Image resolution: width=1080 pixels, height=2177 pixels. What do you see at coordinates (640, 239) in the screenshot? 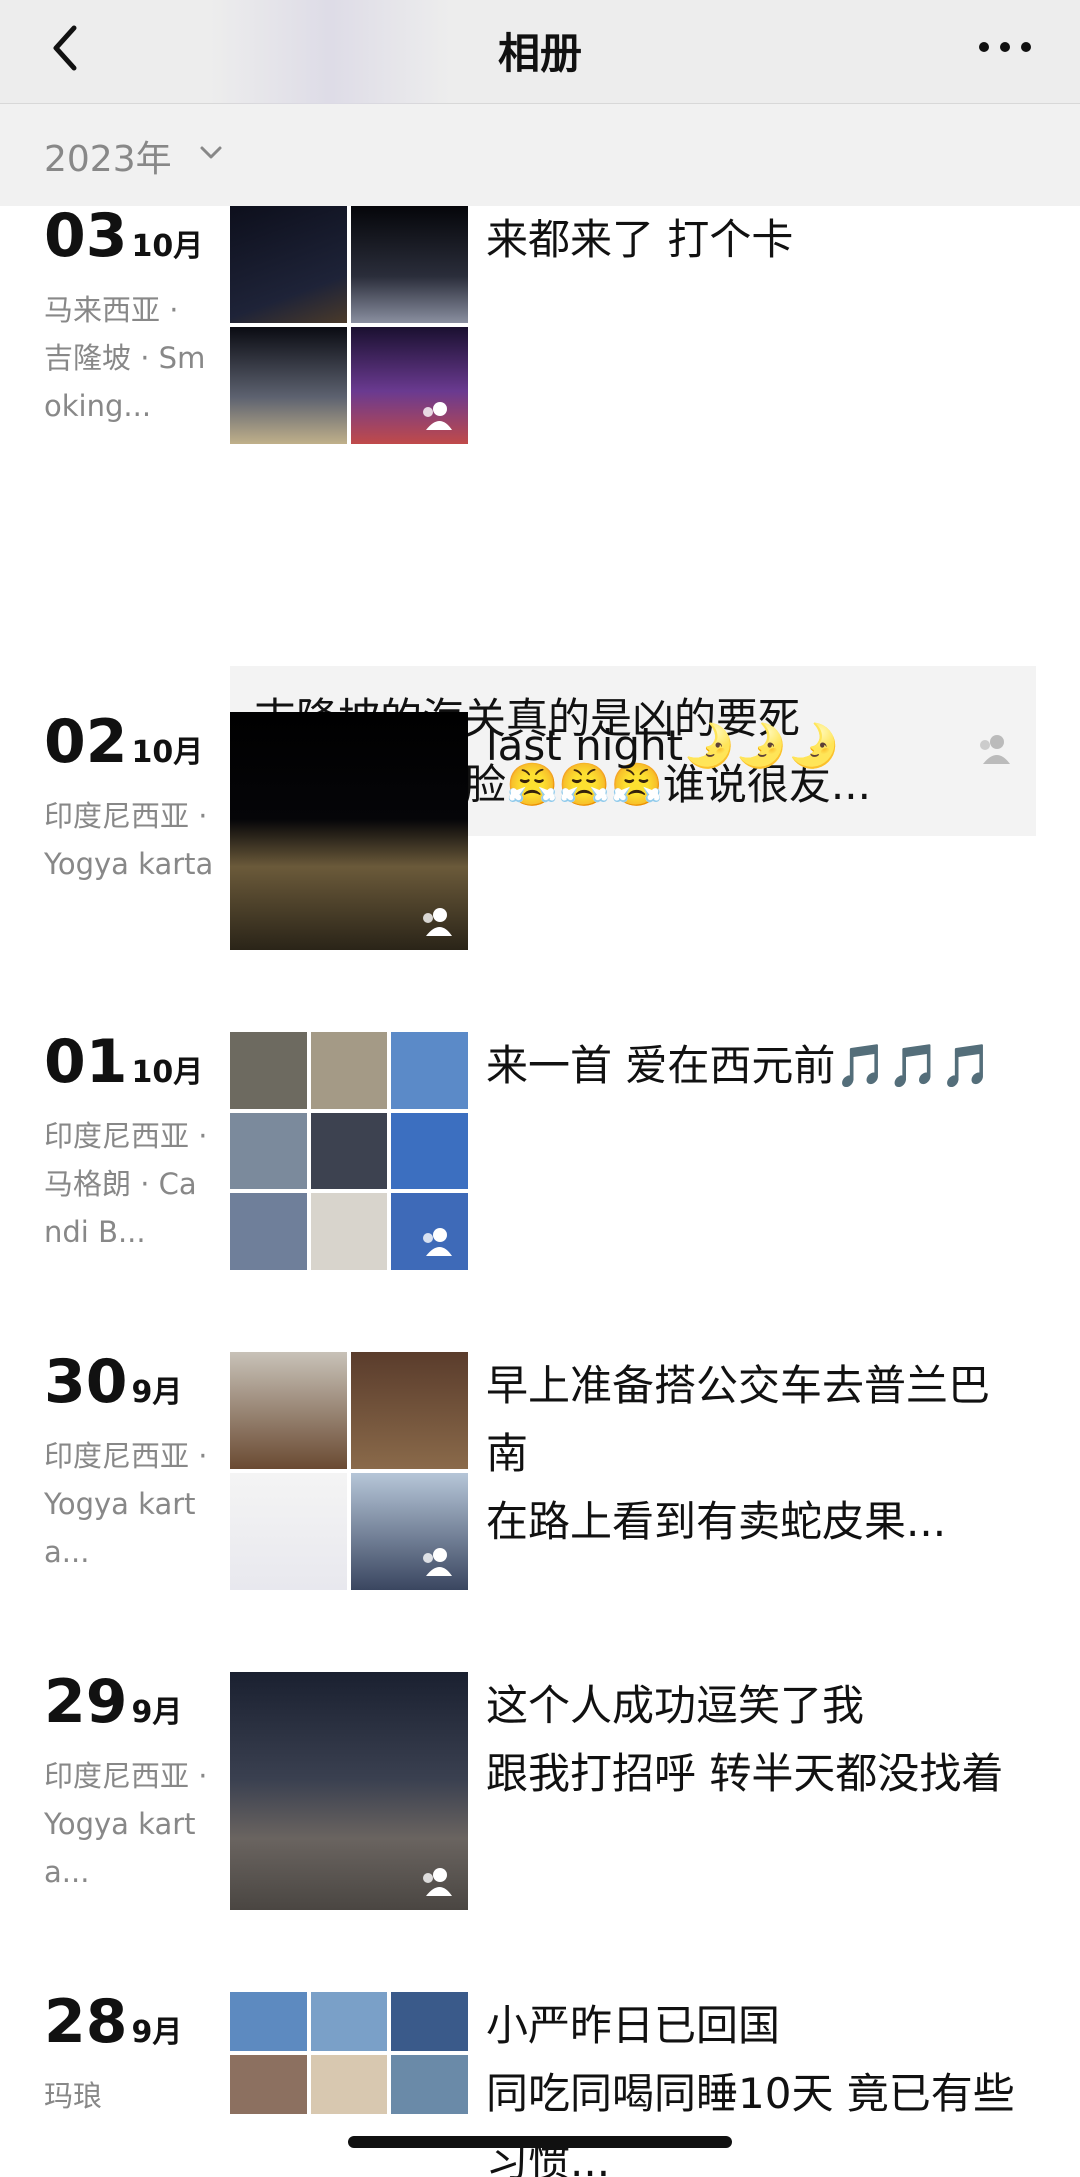
I see `post-caption: 来都来了 打个卡` at bounding box center [640, 239].